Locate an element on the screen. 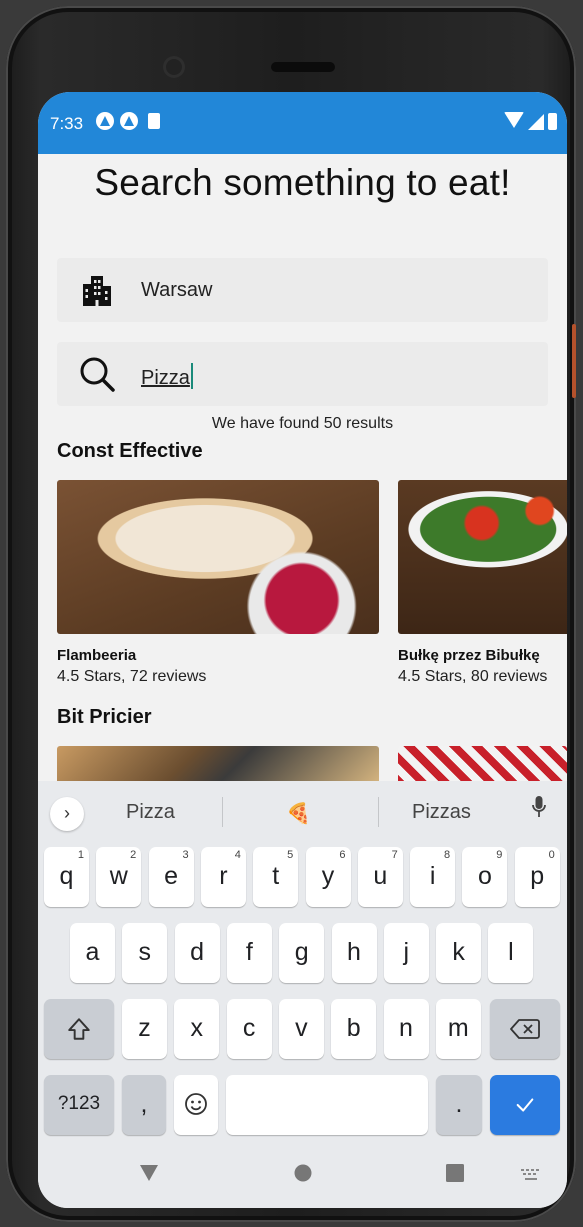 Image resolution: width=583 pixels, height=1227 pixels. key-r: r4 is located at coordinates (223, 877).